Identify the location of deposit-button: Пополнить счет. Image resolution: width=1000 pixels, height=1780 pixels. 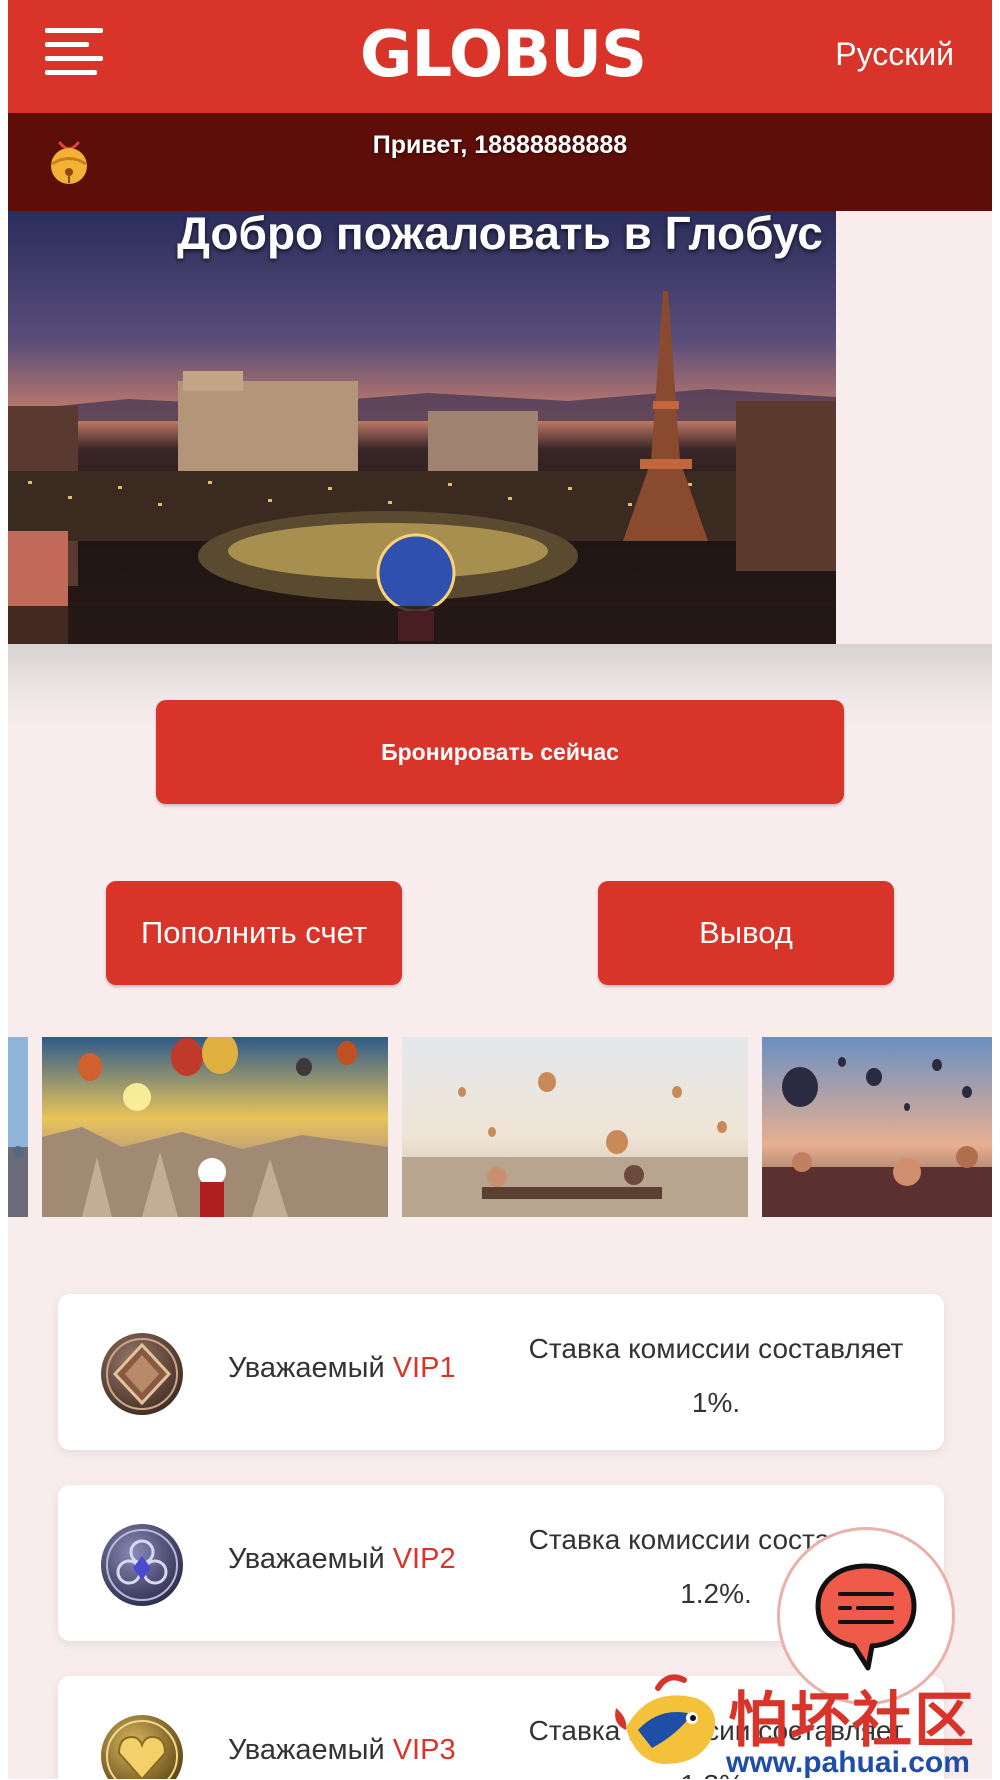
(254, 933).